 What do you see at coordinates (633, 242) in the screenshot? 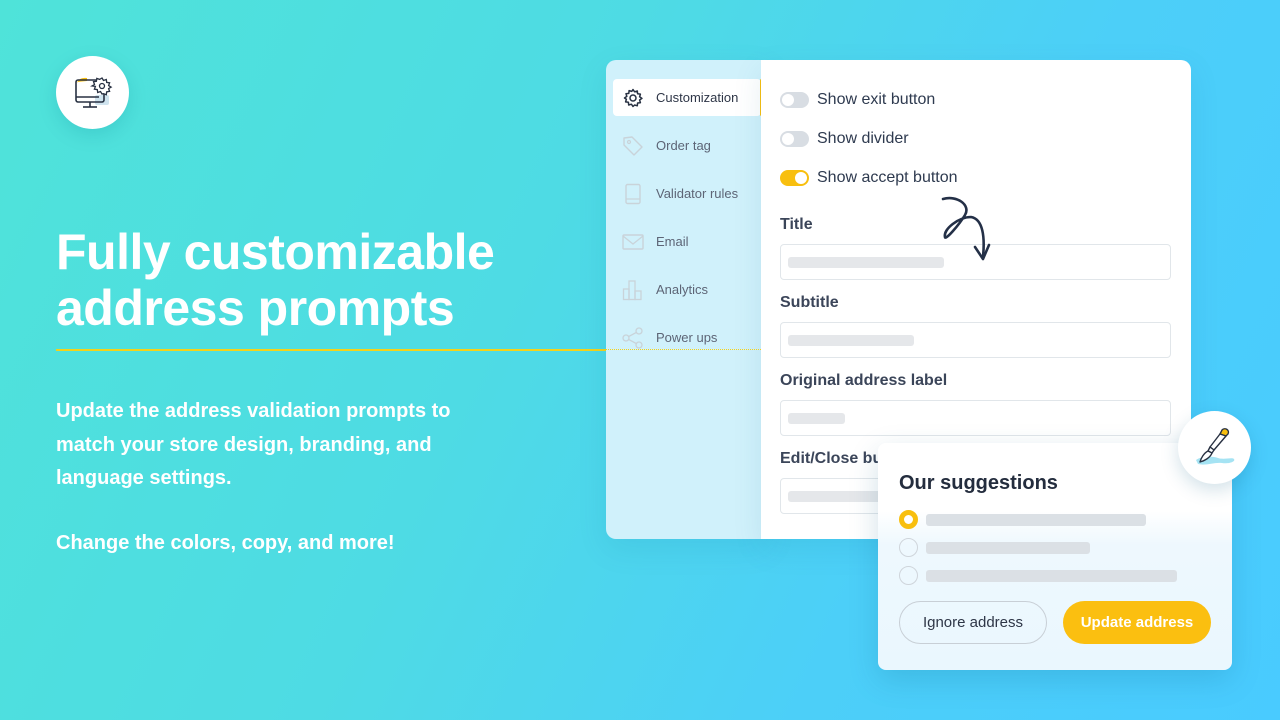
I see `envelope-icon` at bounding box center [633, 242].